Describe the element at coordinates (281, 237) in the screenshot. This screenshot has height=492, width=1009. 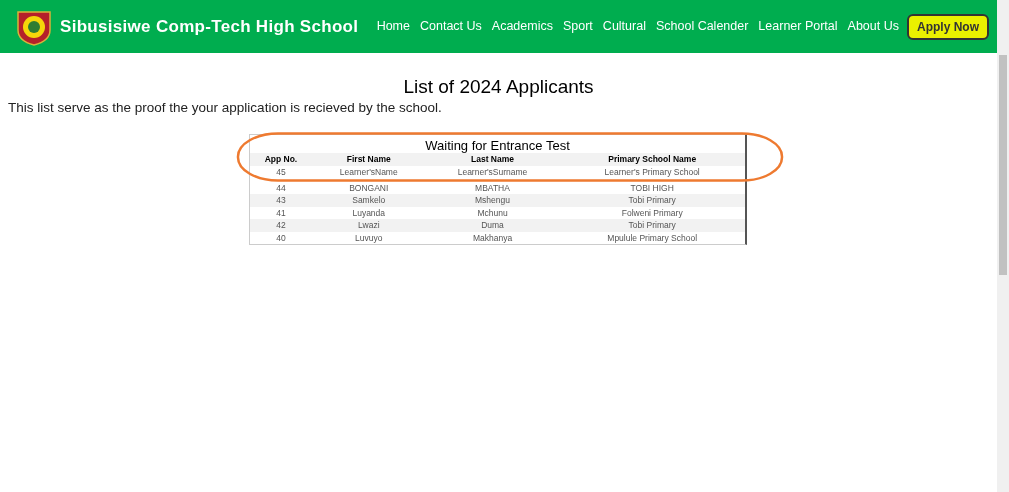
I see `table-cell-text: 40` at that location.